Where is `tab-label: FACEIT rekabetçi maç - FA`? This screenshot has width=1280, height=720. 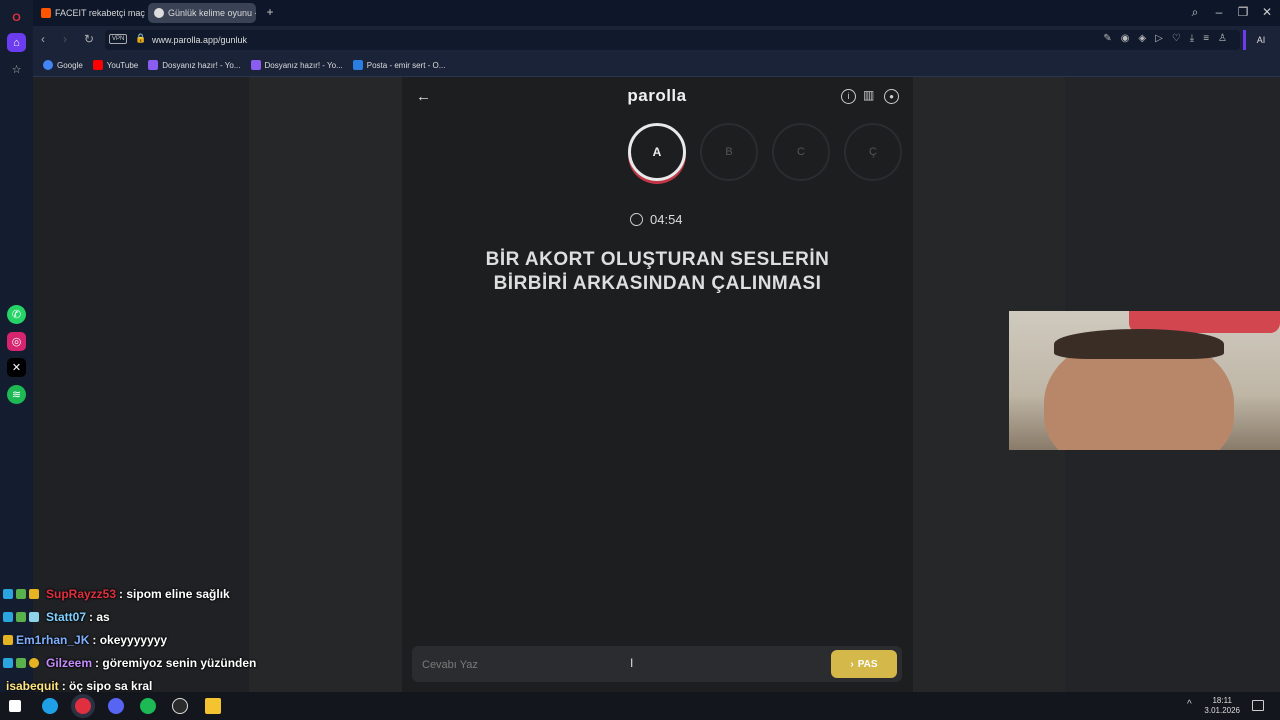 tab-label: FACEIT rekabetçi maç - FA is located at coordinates (101, 13).